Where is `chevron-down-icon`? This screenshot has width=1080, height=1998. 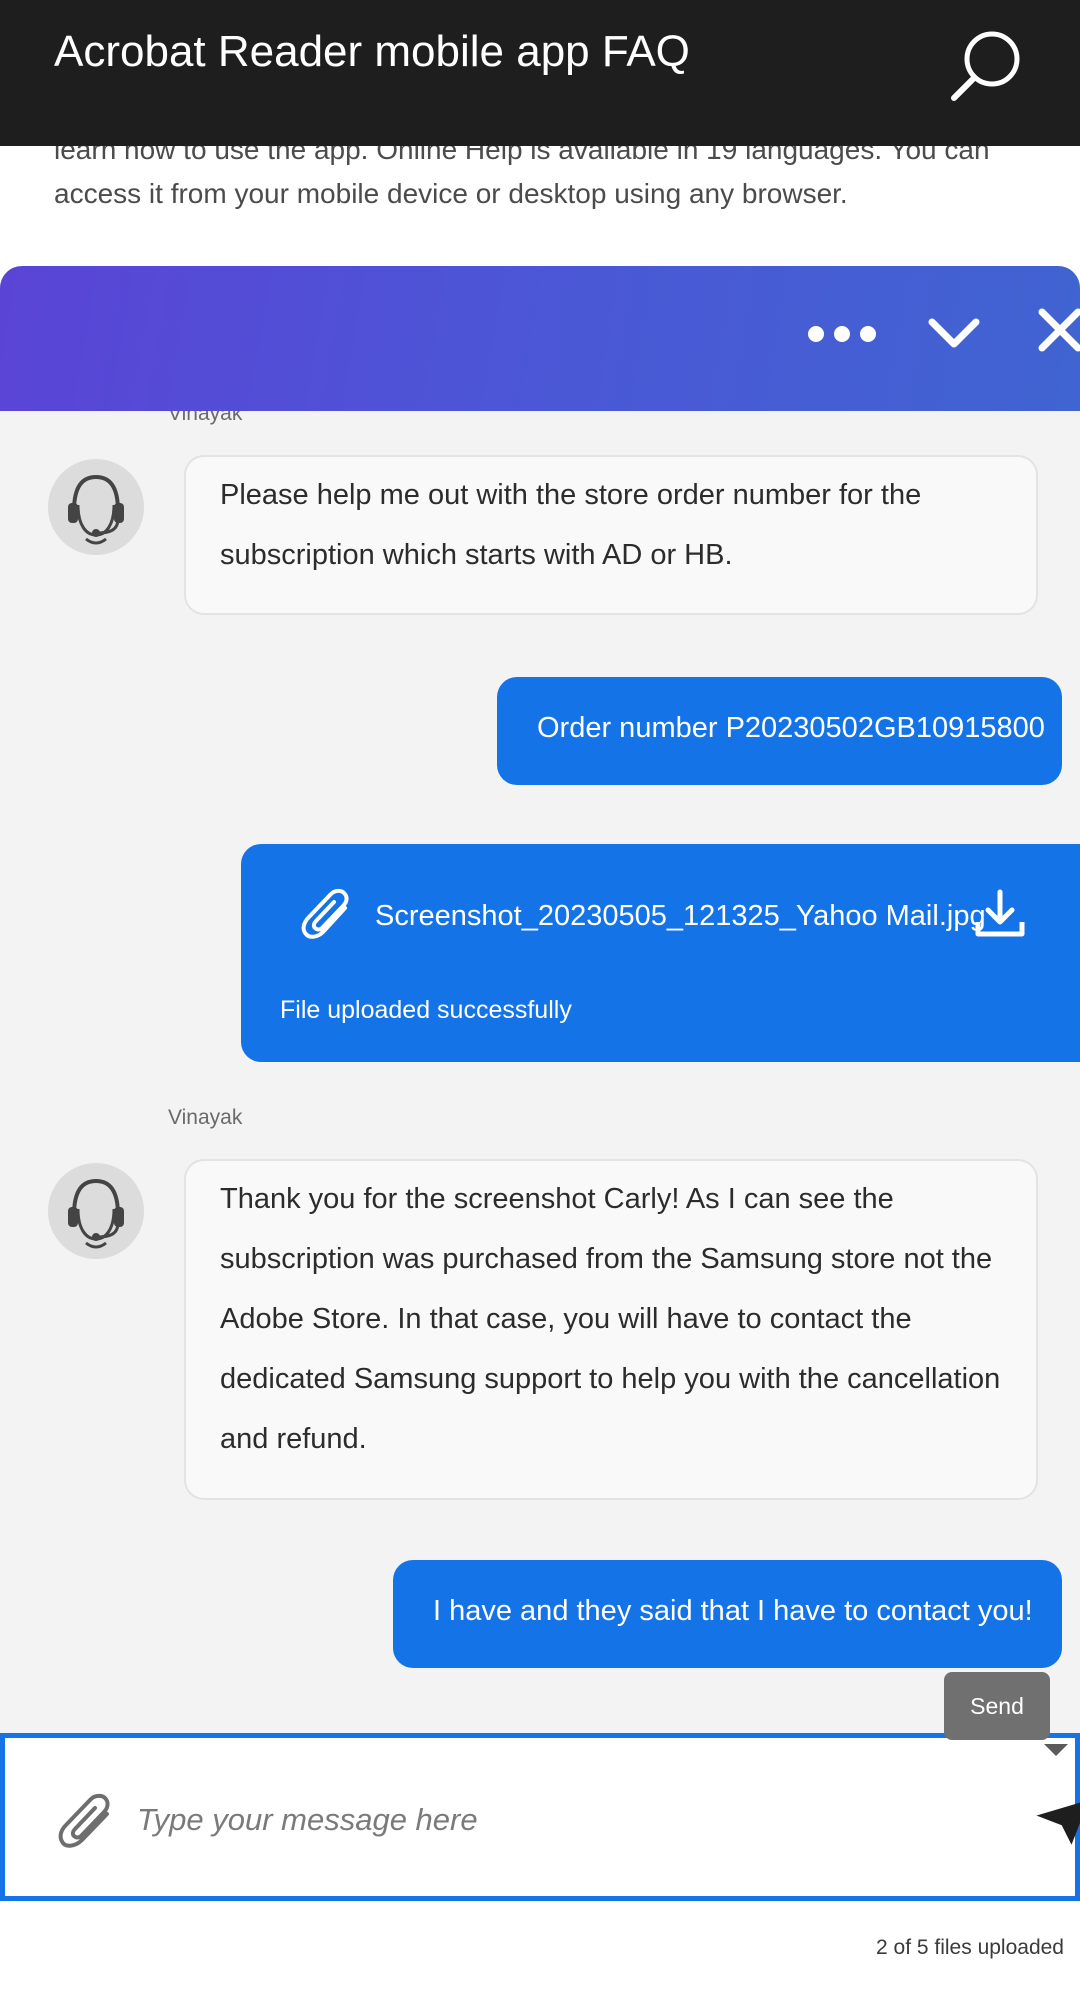 chevron-down-icon is located at coordinates (954, 334).